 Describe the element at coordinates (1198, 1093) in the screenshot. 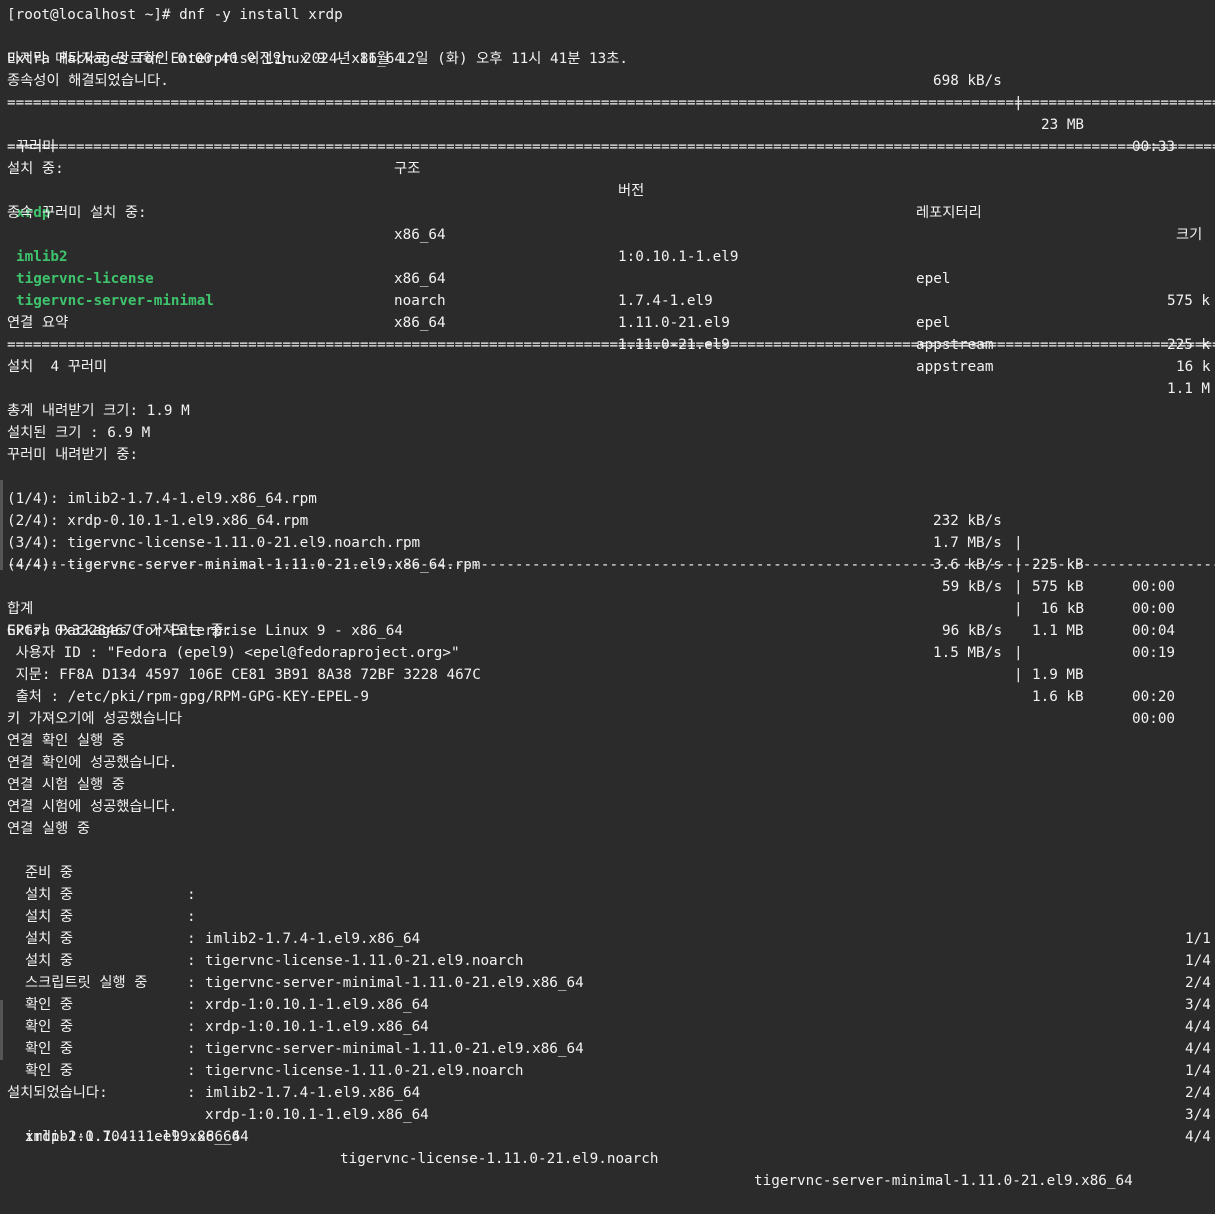

I see `step-count: 2/4` at that location.